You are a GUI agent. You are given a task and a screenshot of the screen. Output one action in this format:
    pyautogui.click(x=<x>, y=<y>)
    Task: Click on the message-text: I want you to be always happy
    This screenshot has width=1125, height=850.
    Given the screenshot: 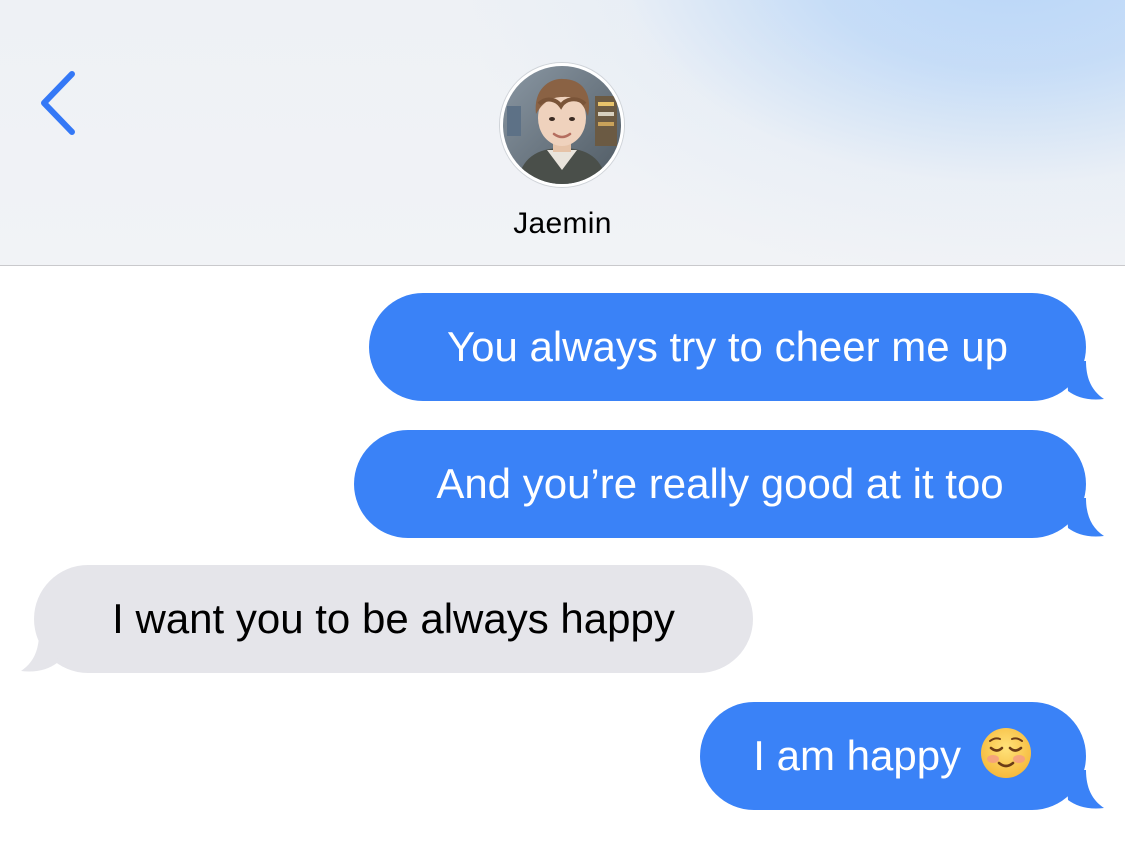 What is the action you would take?
    pyautogui.click(x=393, y=618)
    